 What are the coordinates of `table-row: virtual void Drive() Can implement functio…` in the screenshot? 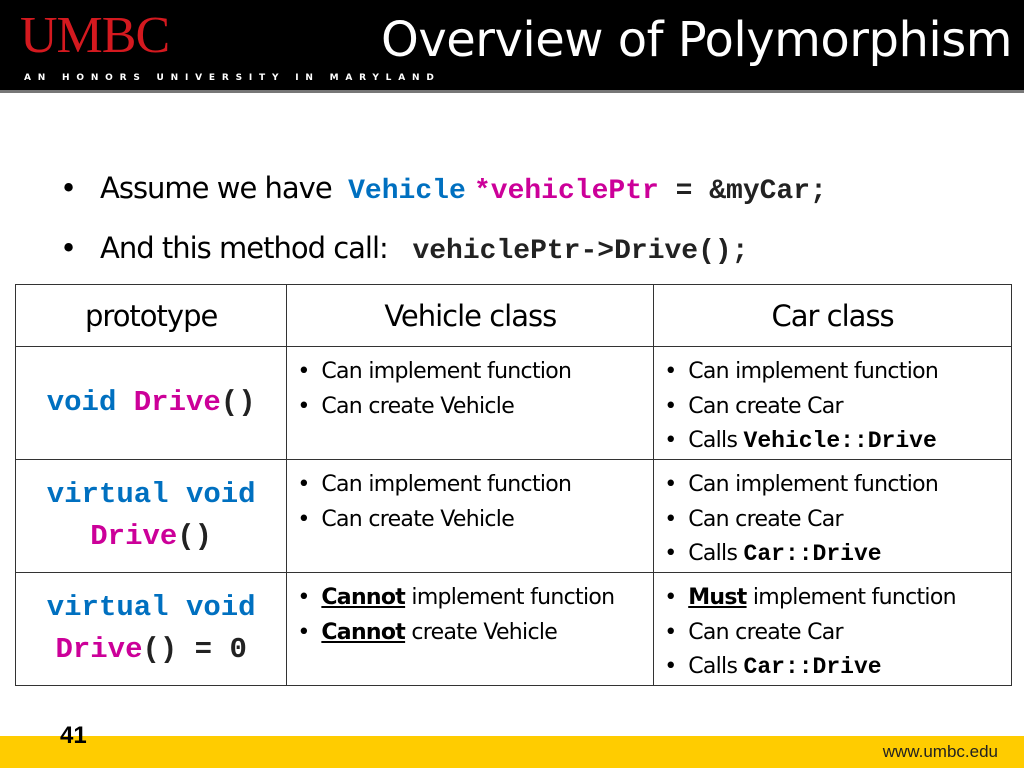 It's located at (513, 516).